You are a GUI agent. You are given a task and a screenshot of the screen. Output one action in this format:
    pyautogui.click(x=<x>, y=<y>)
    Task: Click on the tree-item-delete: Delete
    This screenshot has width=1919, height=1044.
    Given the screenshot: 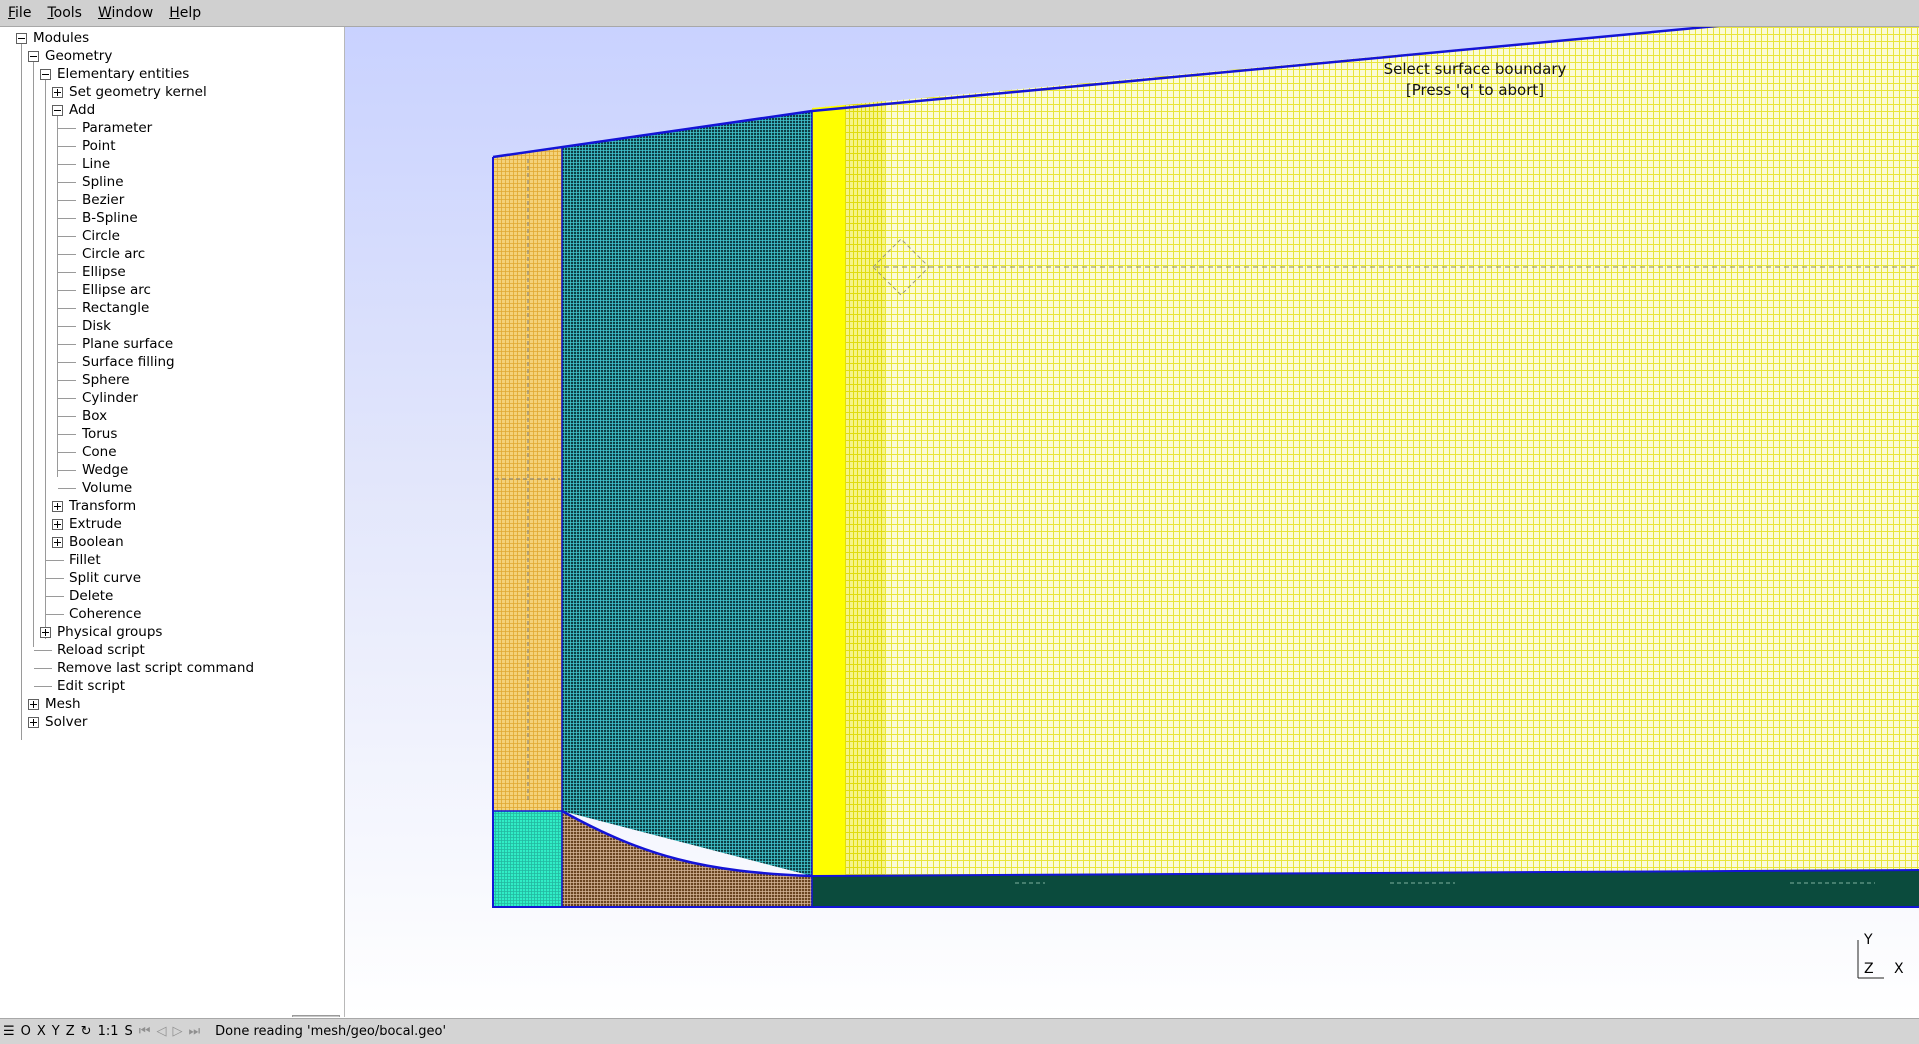 What is the action you would take?
    pyautogui.click(x=170, y=596)
    